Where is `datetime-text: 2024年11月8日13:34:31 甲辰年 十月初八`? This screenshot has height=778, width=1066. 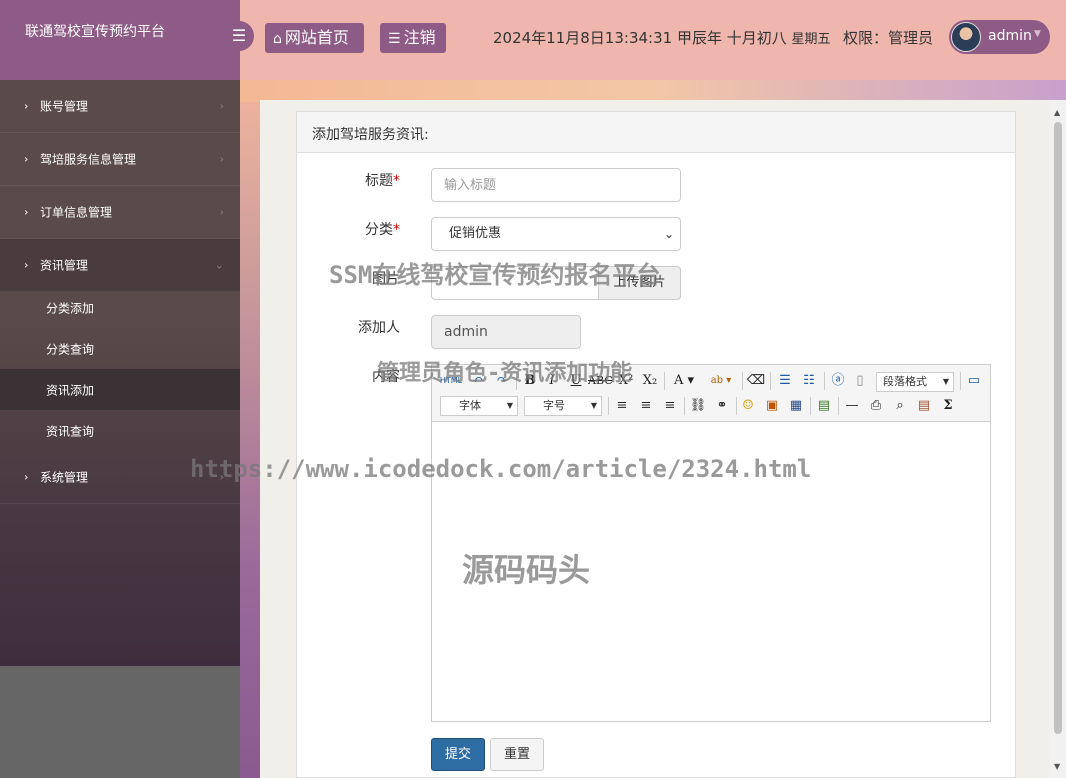 datetime-text: 2024年11月8日13:34:31 甲辰年 十月初八 is located at coordinates (640, 38).